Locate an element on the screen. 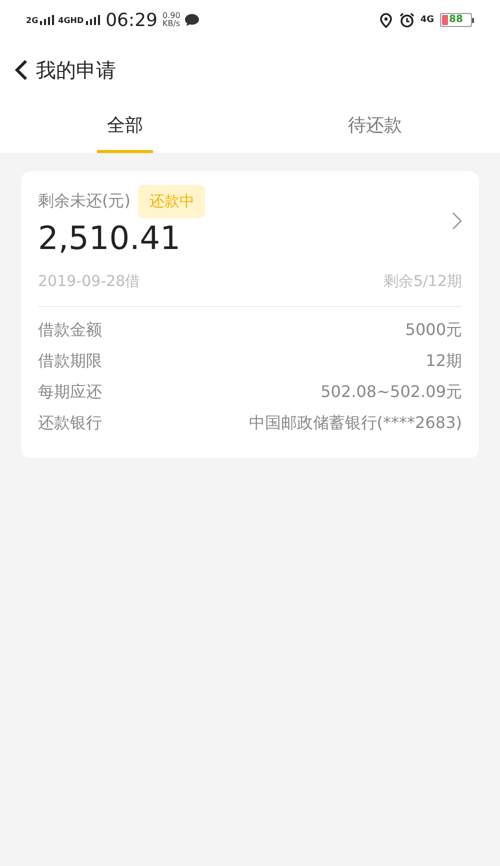  detail-label: 借款金额 is located at coordinates (70, 330).